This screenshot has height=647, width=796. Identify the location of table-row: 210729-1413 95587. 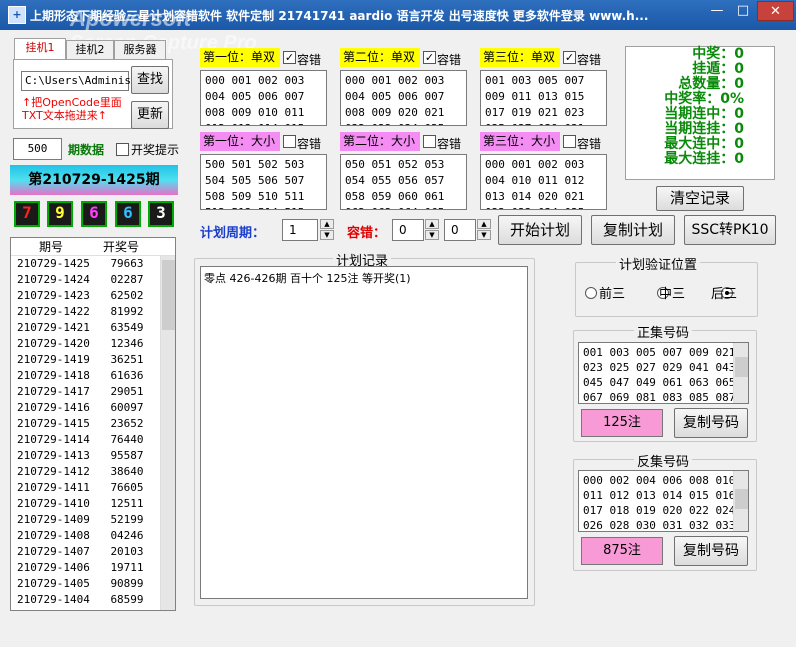
(93, 456).